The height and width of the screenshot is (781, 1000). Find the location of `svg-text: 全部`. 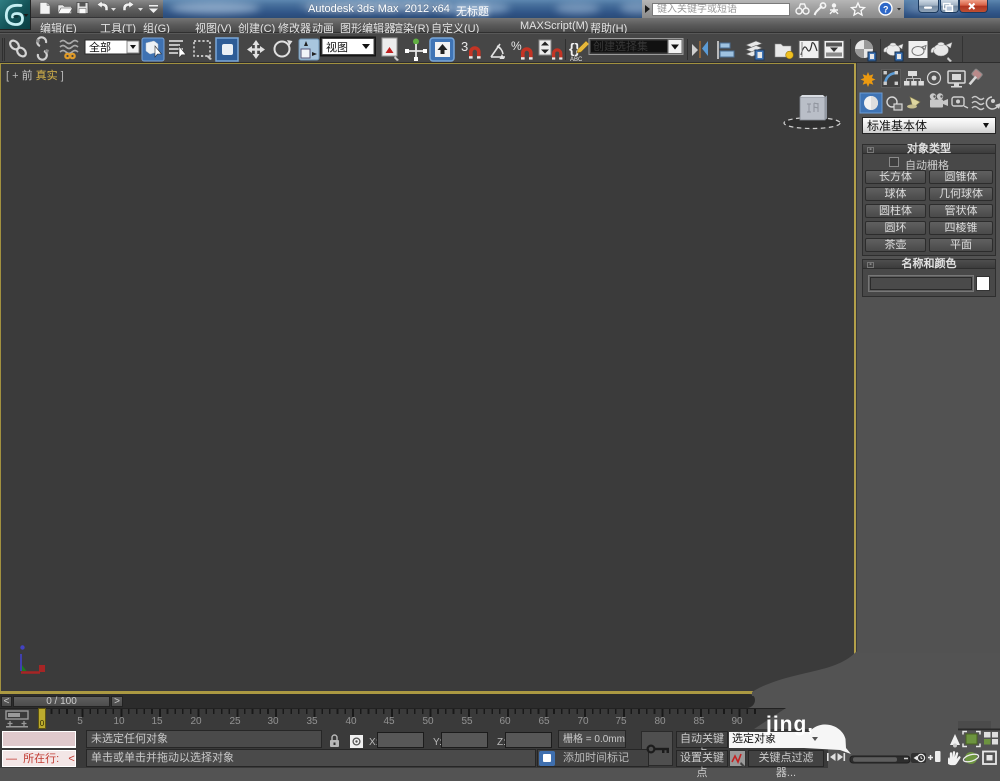

svg-text: 全部 is located at coordinates (100, 47).